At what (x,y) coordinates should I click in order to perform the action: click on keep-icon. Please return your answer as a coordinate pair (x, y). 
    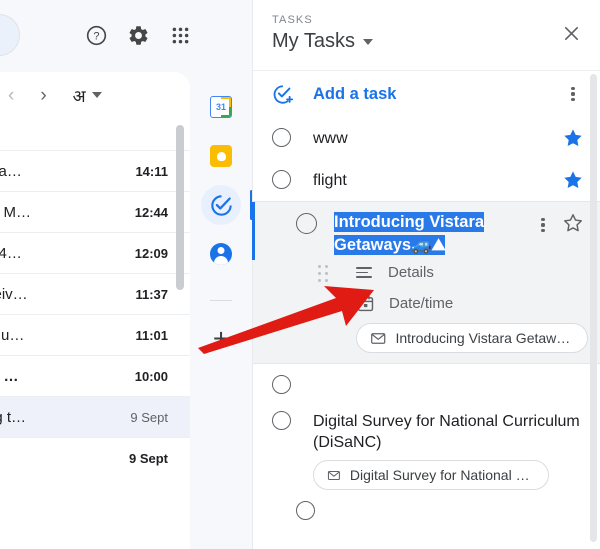
    Looking at the image, I should click on (221, 156).